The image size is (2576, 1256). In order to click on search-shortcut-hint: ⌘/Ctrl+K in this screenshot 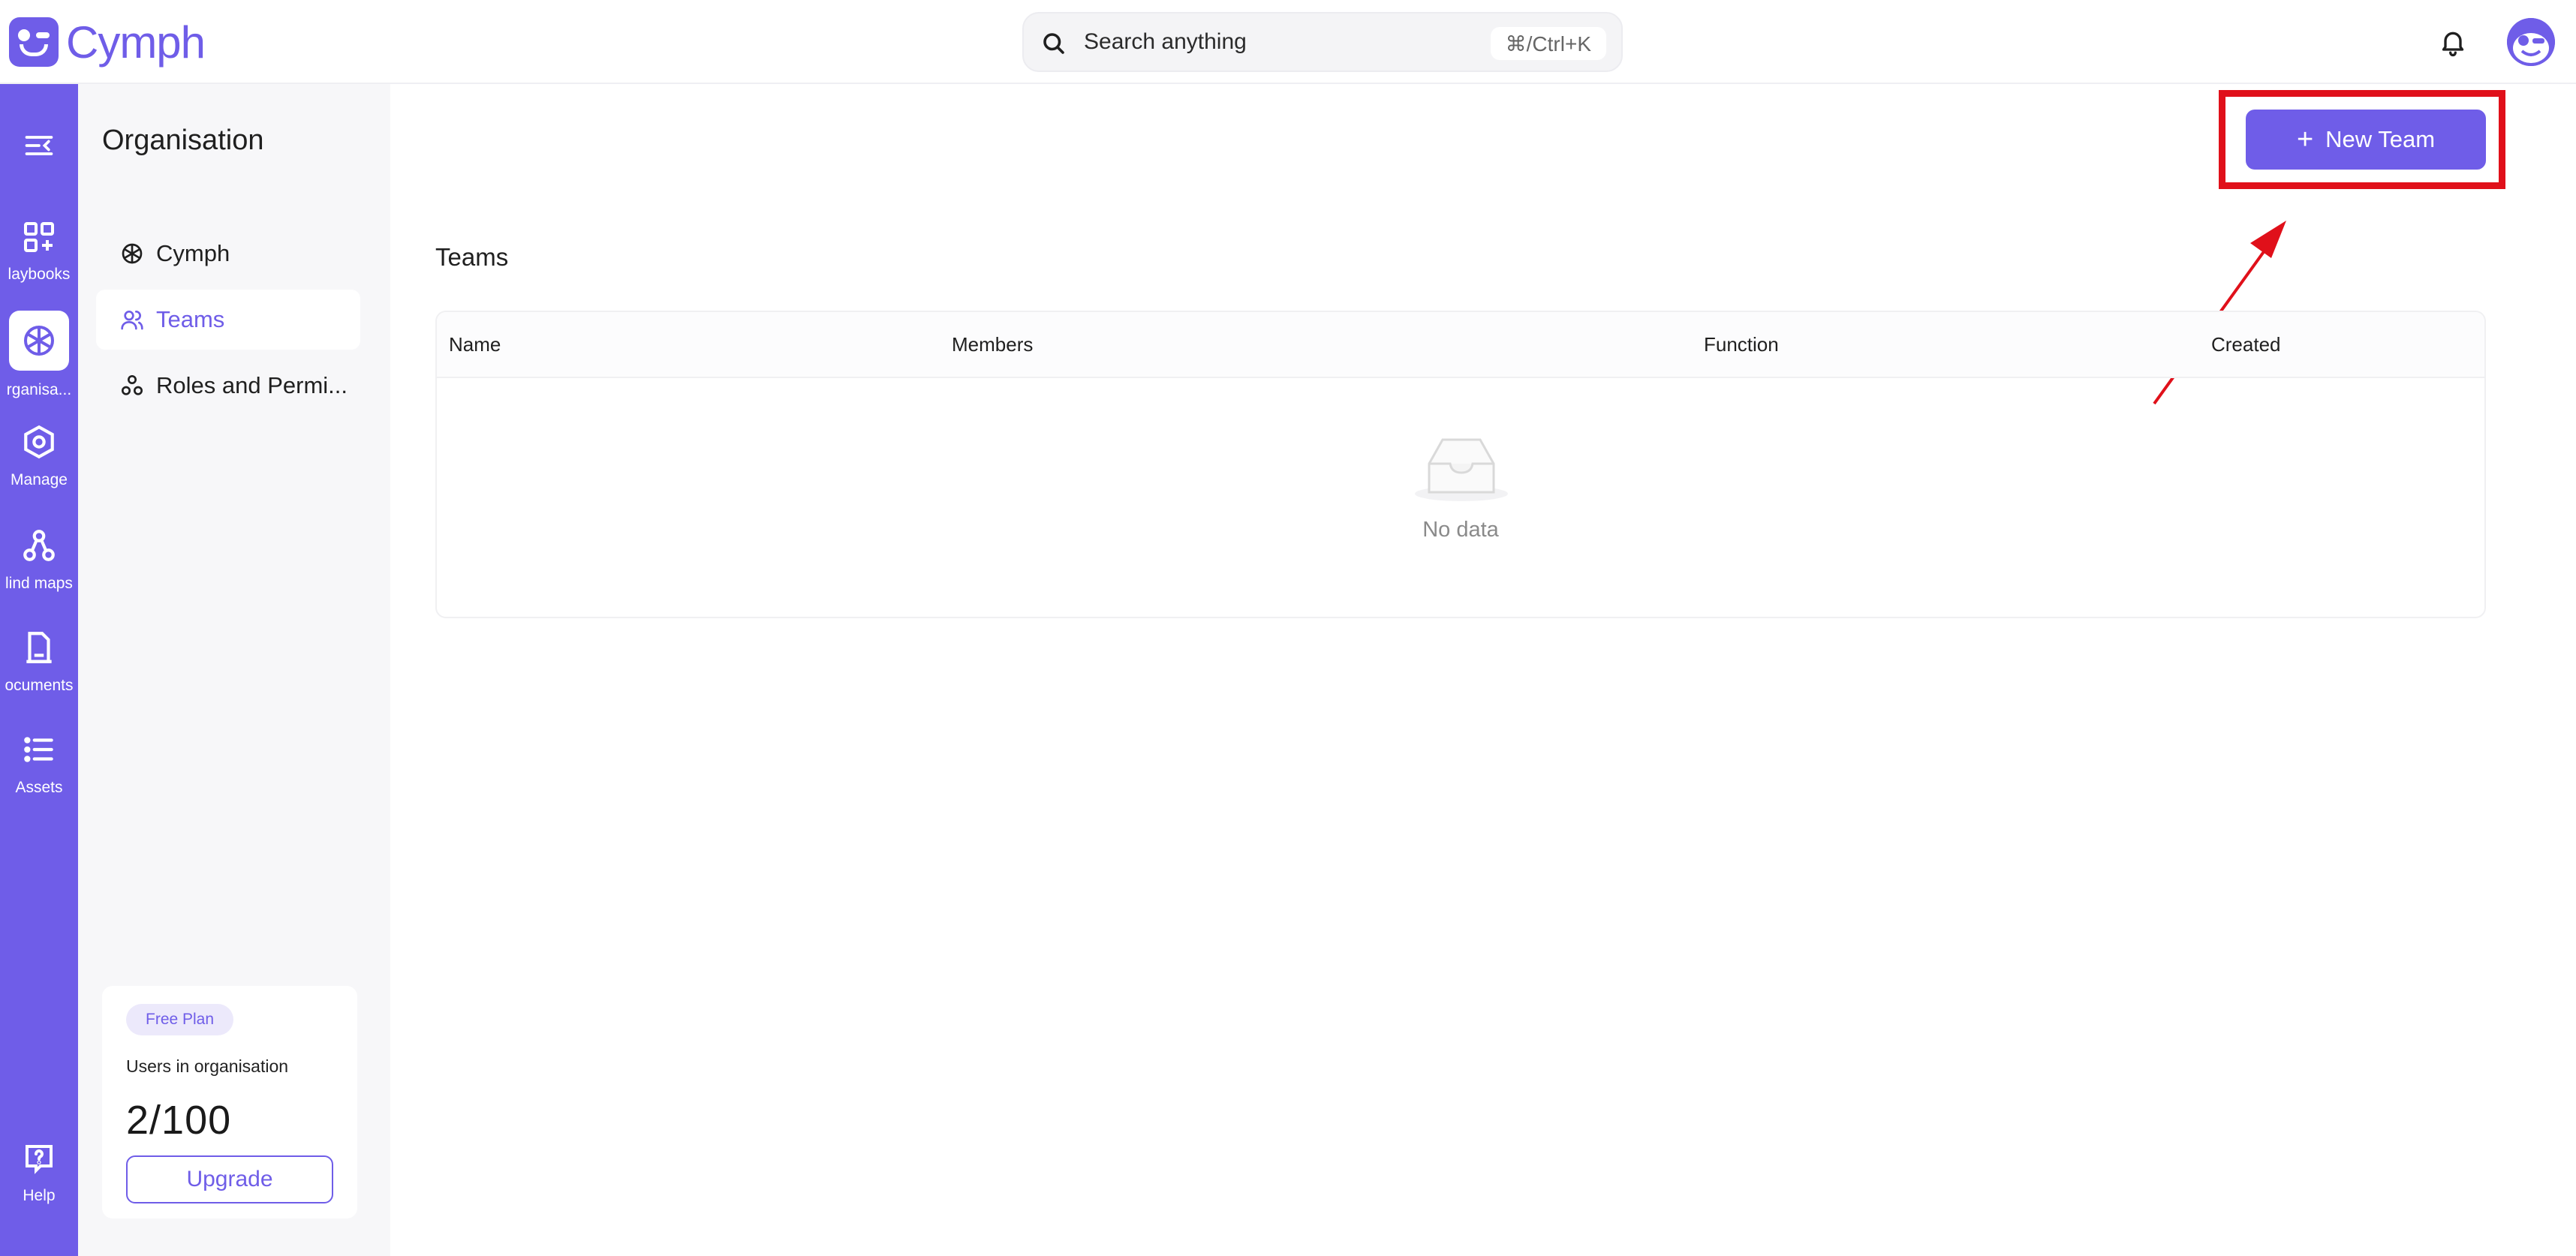, I will do `click(1548, 43)`.